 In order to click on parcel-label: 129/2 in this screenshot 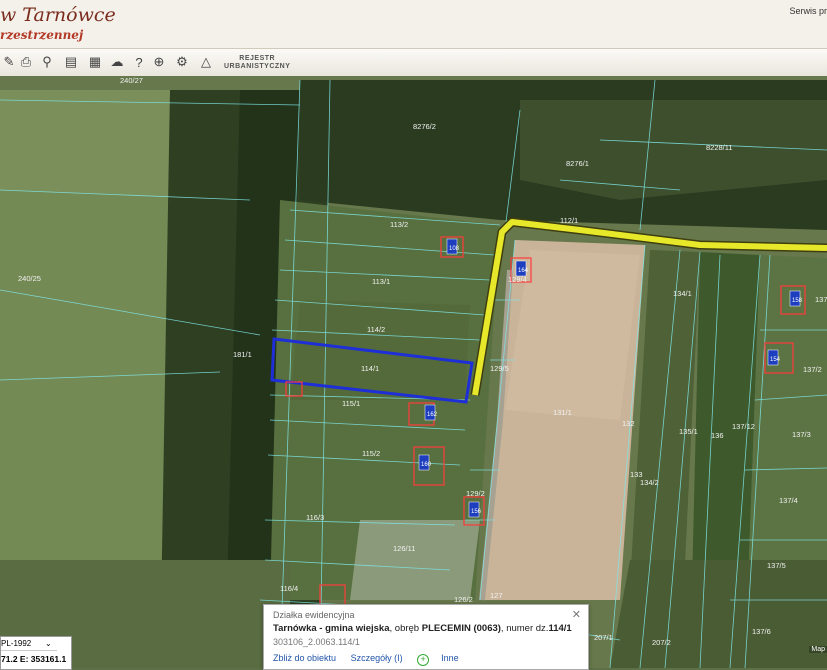, I will do `click(475, 493)`.